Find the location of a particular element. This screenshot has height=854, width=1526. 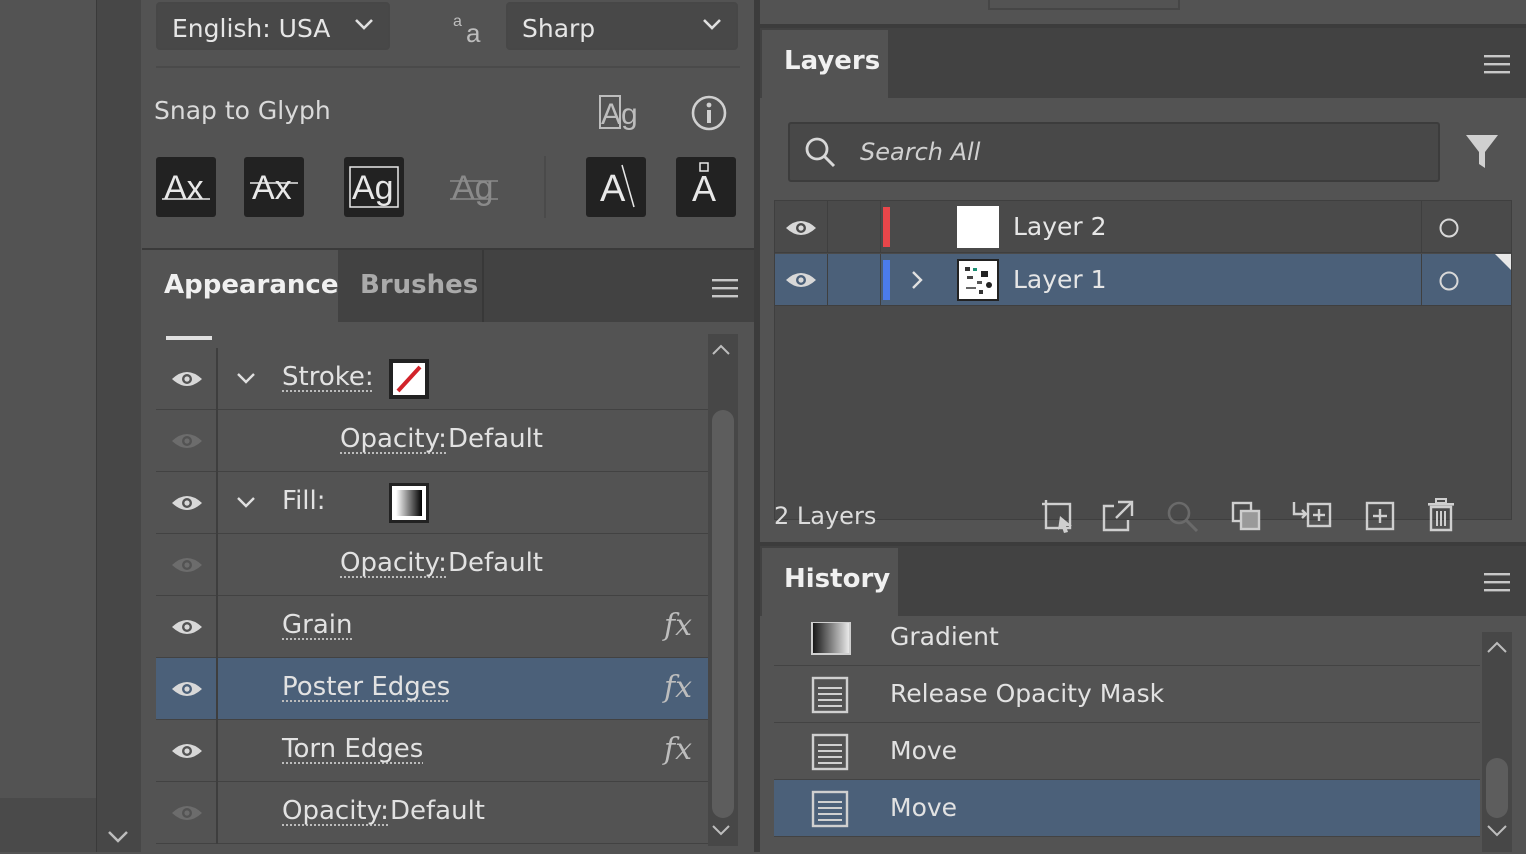

new-layer-icon is located at coordinates (1380, 516).